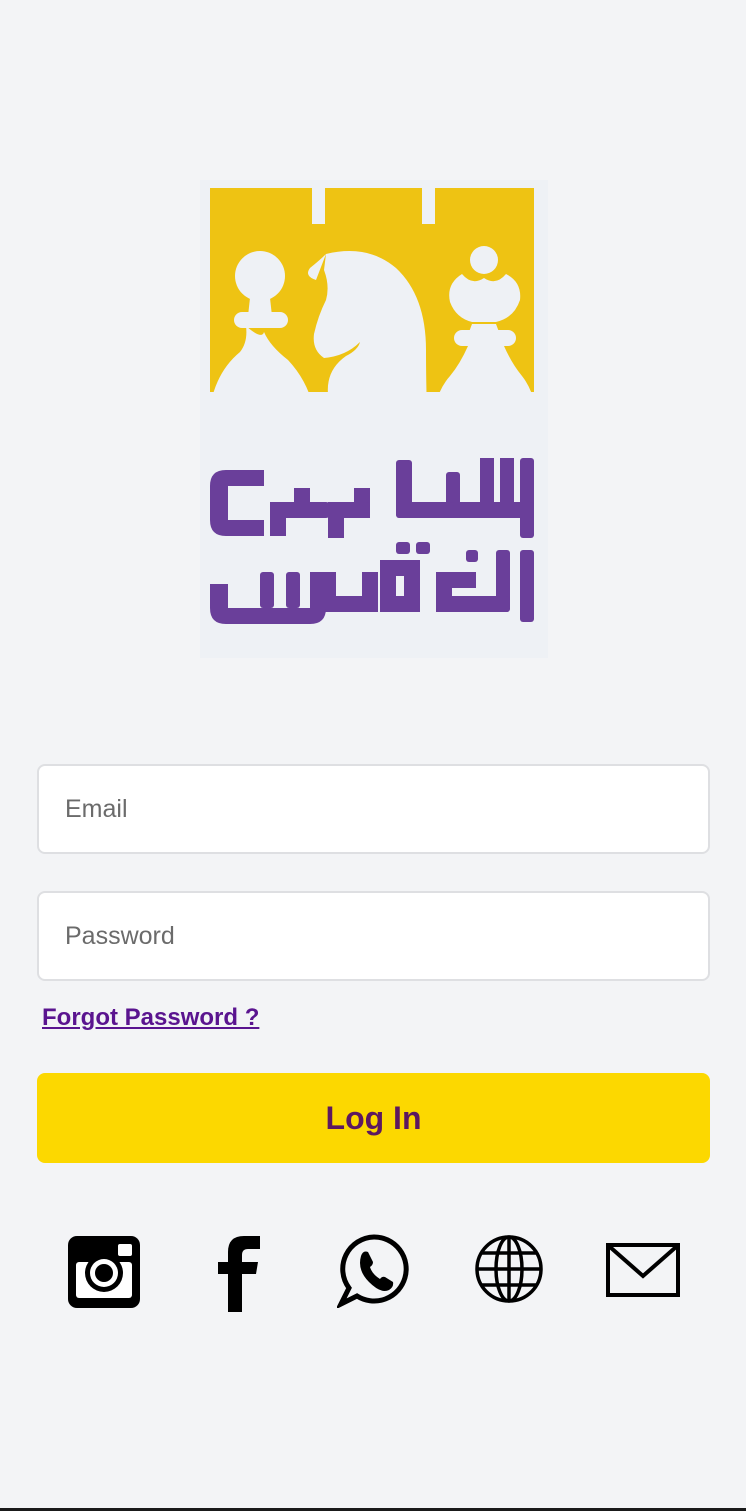 The height and width of the screenshot is (1511, 746). What do you see at coordinates (509, 1269) in the screenshot?
I see `globe-icon` at bounding box center [509, 1269].